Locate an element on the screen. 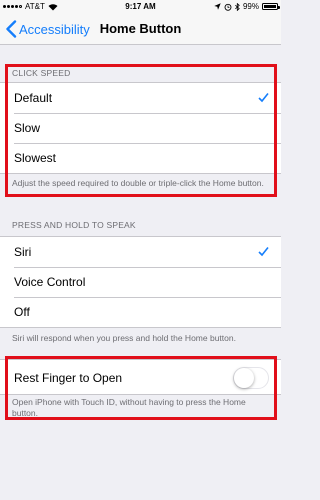 This screenshot has width=320, height=500. back-button: Accessibility is located at coordinates (47, 29).